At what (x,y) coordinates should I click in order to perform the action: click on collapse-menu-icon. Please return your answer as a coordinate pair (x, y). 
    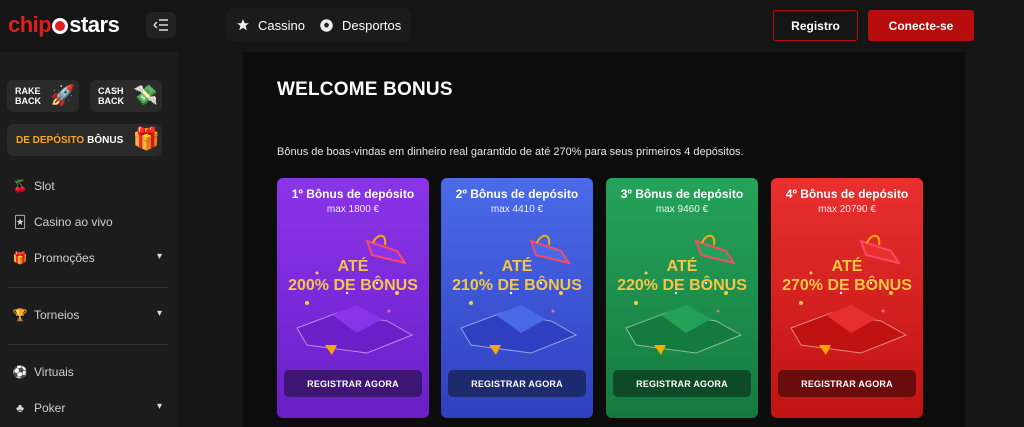
    Looking at the image, I should click on (160, 25).